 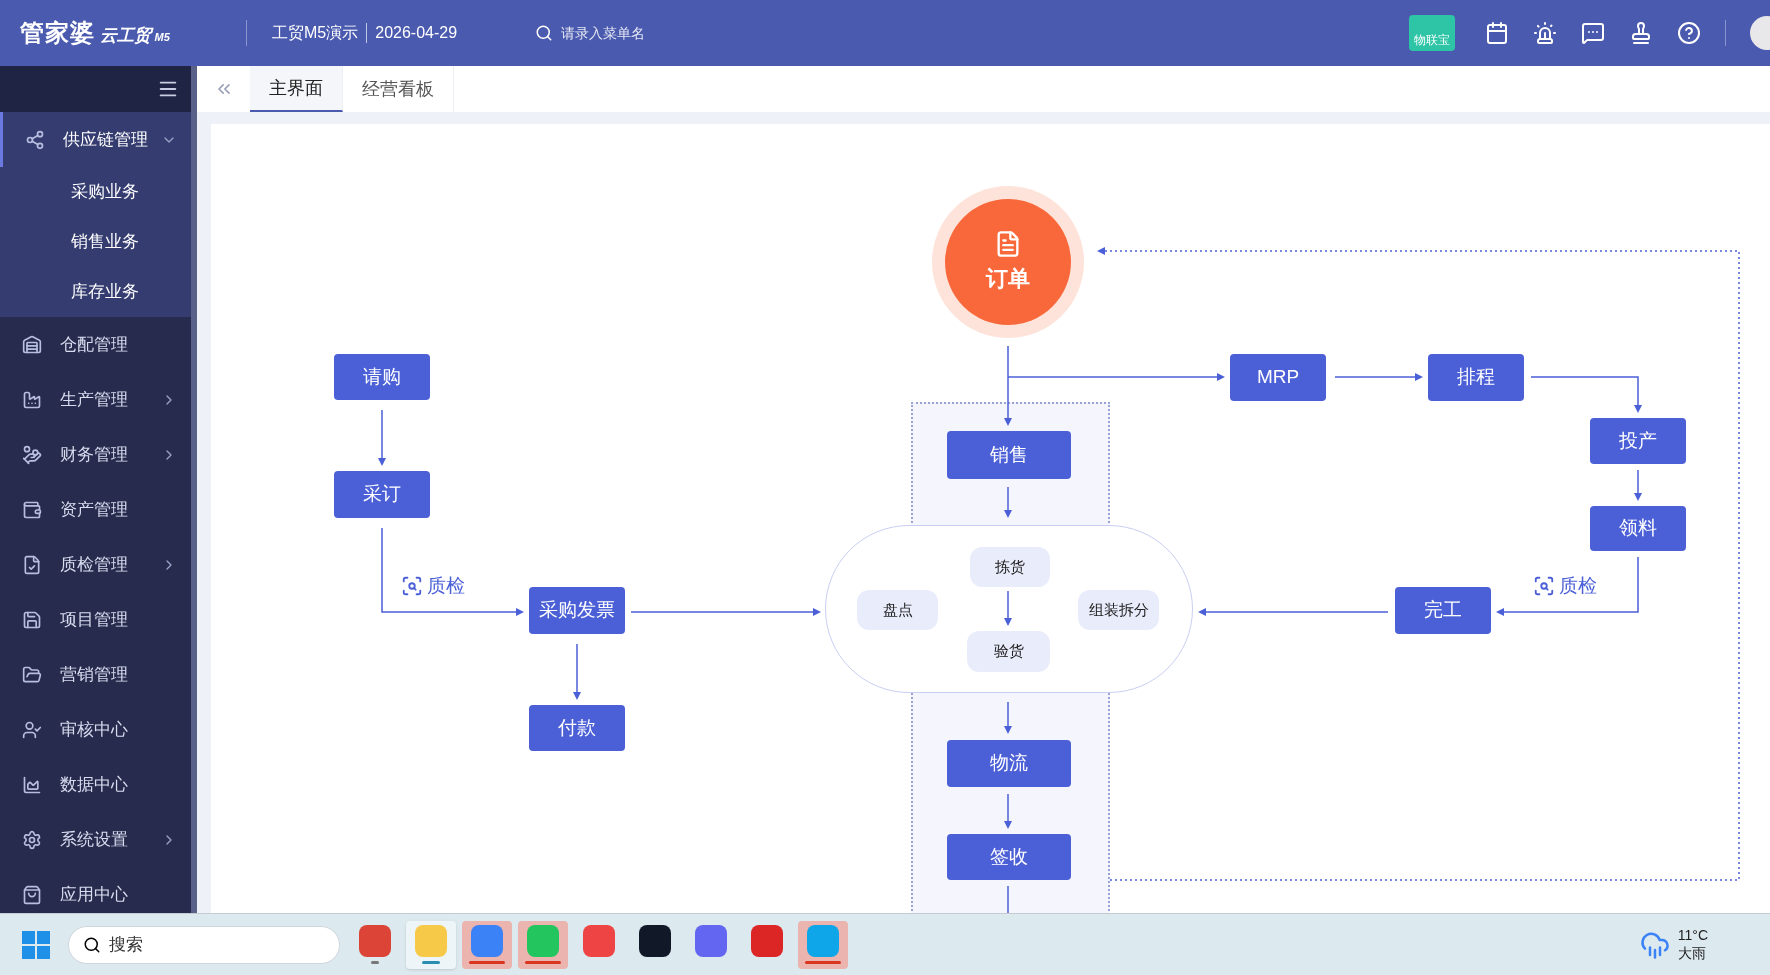 What do you see at coordinates (1692, 936) in the screenshot?
I see `temperature: 11°C` at bounding box center [1692, 936].